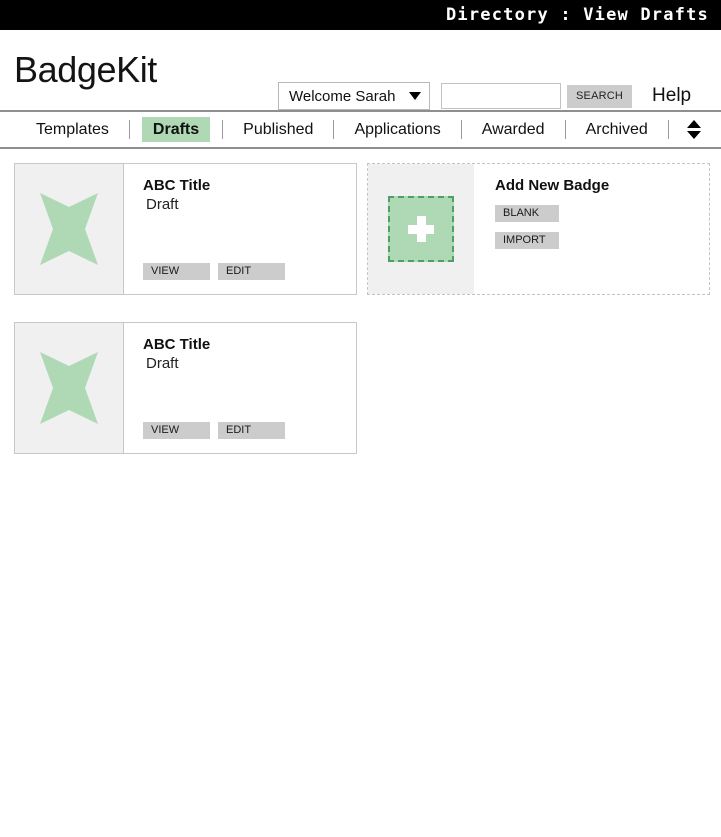  Describe the element at coordinates (694, 129) in the screenshot. I see `sort-toggle` at that location.